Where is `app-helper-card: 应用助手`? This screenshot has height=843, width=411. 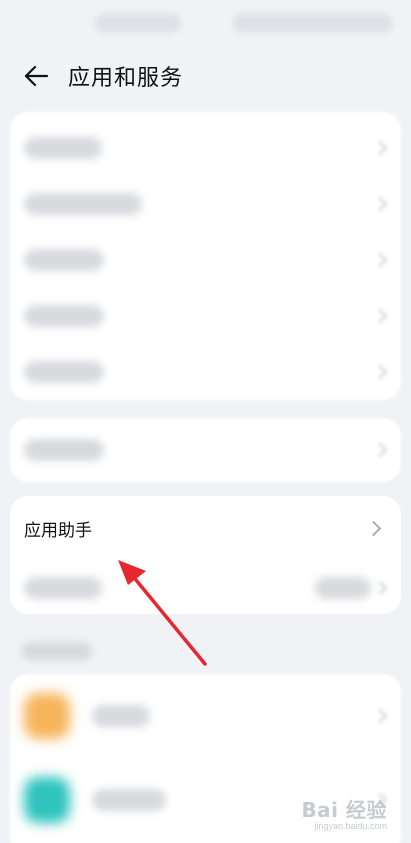
app-helper-card: 应用助手 is located at coordinates (205, 555).